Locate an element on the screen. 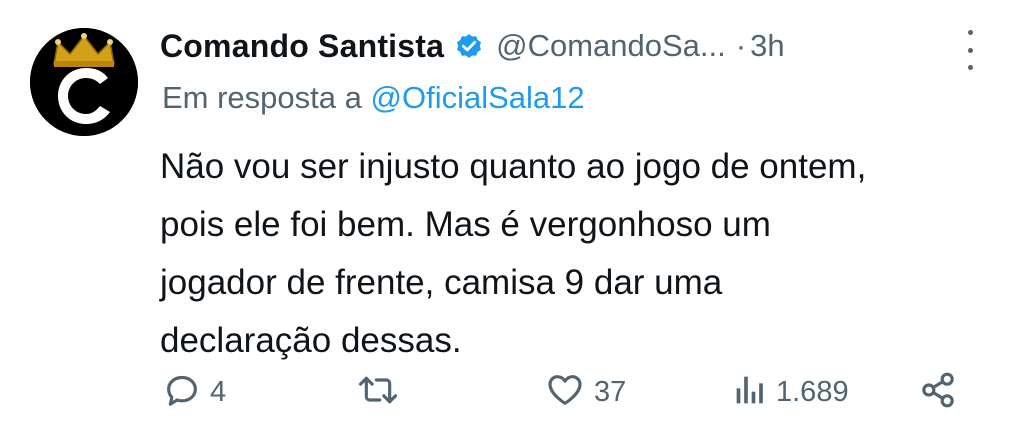  share-button is located at coordinates (938, 392).